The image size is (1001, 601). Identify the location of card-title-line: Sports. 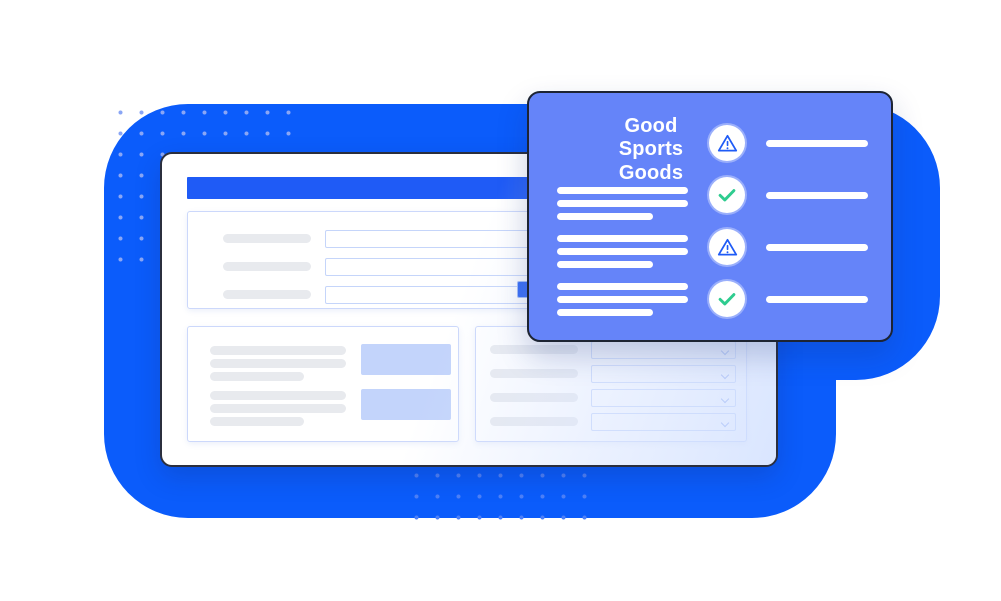
(651, 149).